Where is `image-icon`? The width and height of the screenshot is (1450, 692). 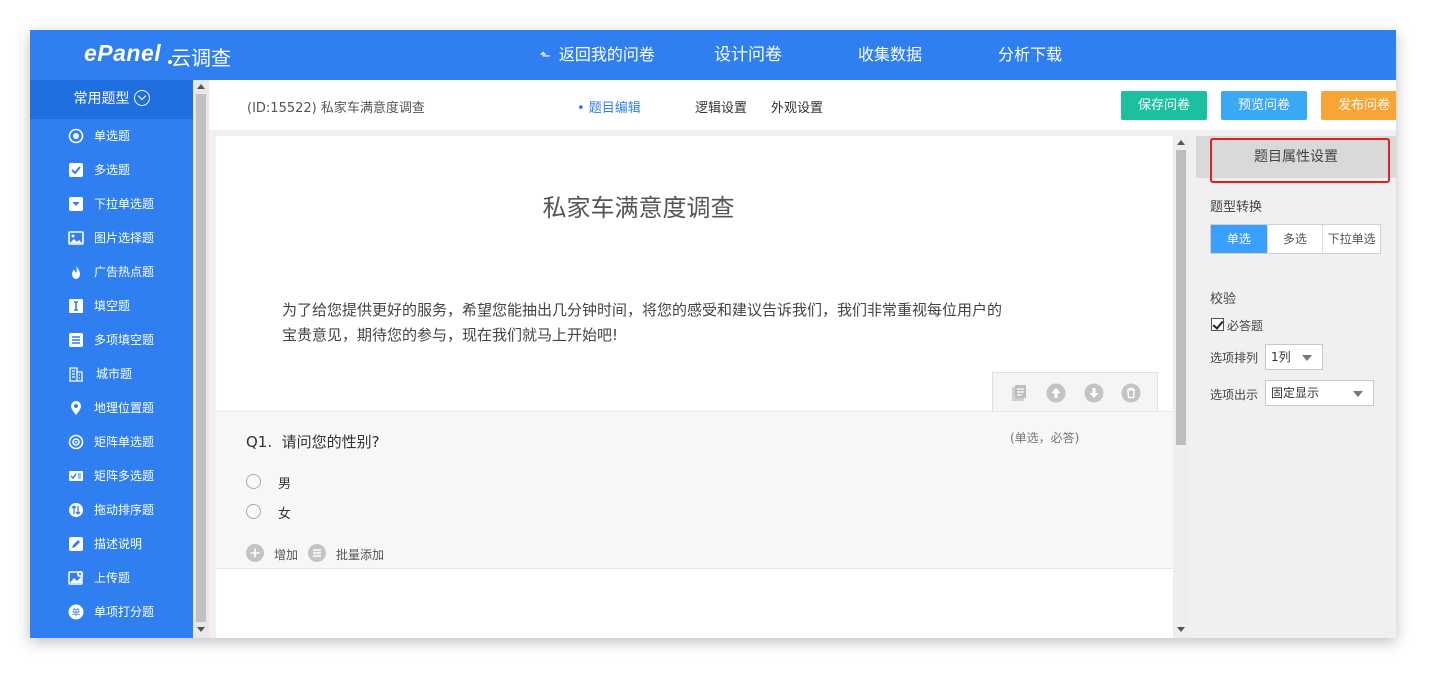 image-icon is located at coordinates (76, 238).